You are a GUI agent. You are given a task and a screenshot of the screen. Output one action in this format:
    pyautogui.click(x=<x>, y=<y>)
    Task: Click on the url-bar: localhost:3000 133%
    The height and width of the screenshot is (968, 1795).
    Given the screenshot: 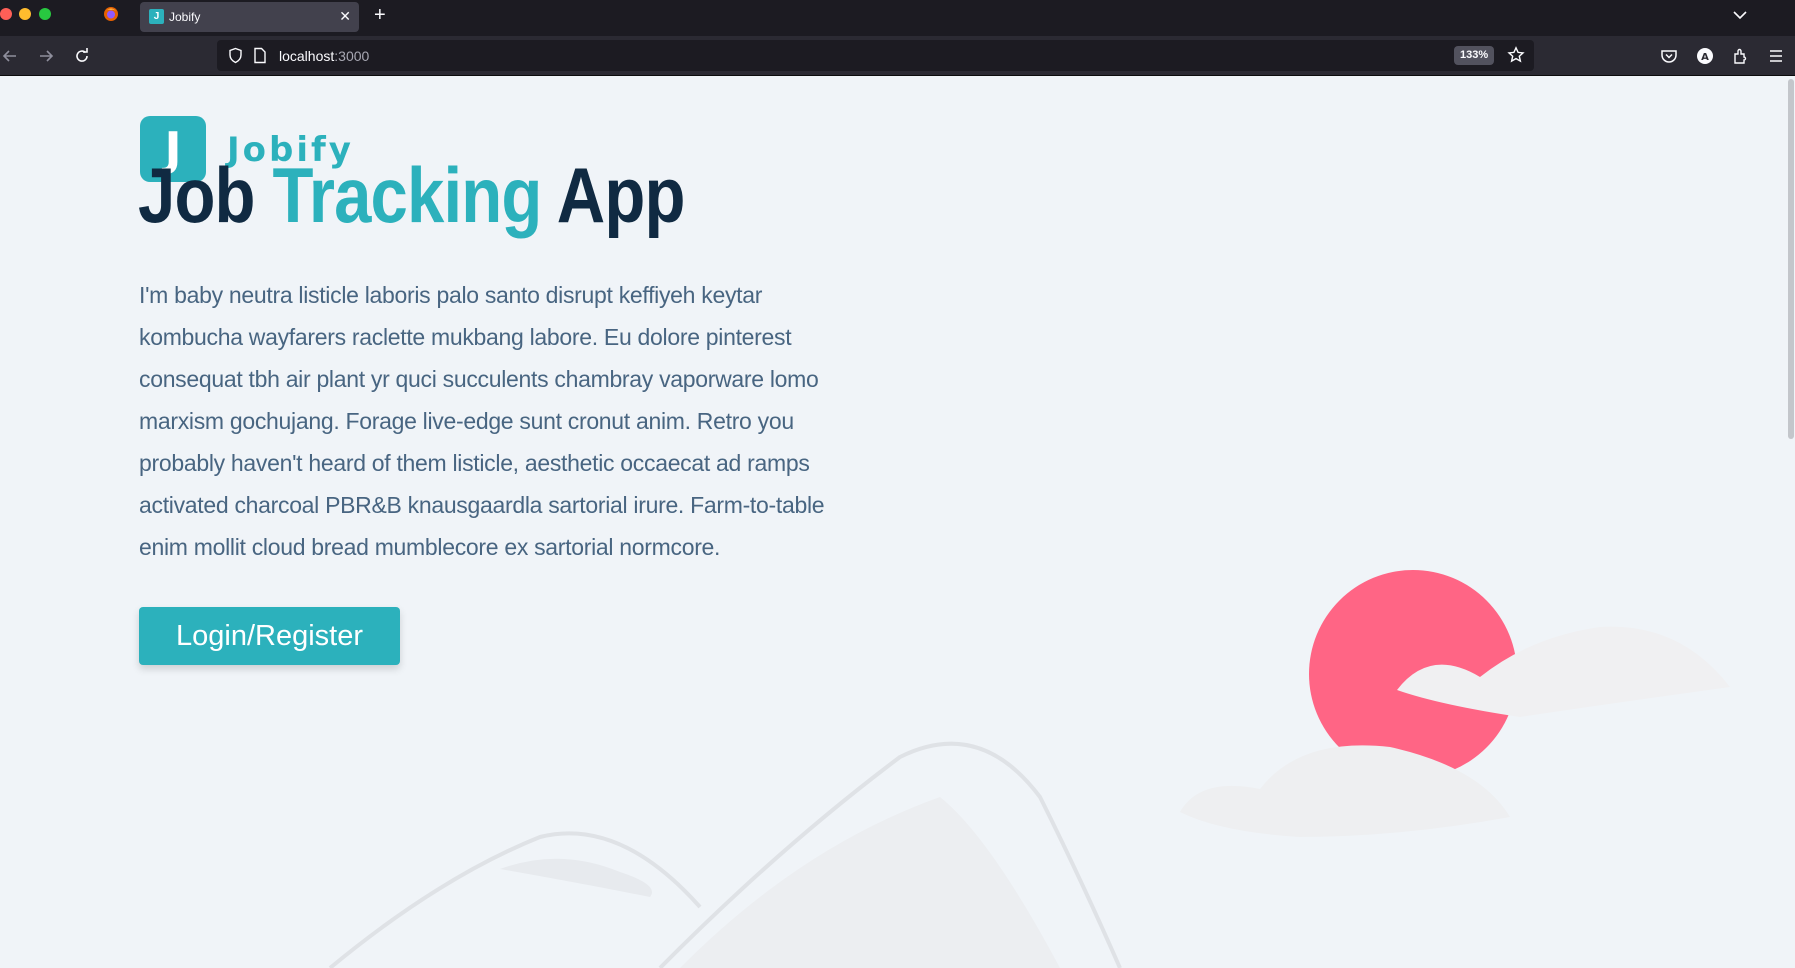 What is the action you would take?
    pyautogui.click(x=875, y=55)
    